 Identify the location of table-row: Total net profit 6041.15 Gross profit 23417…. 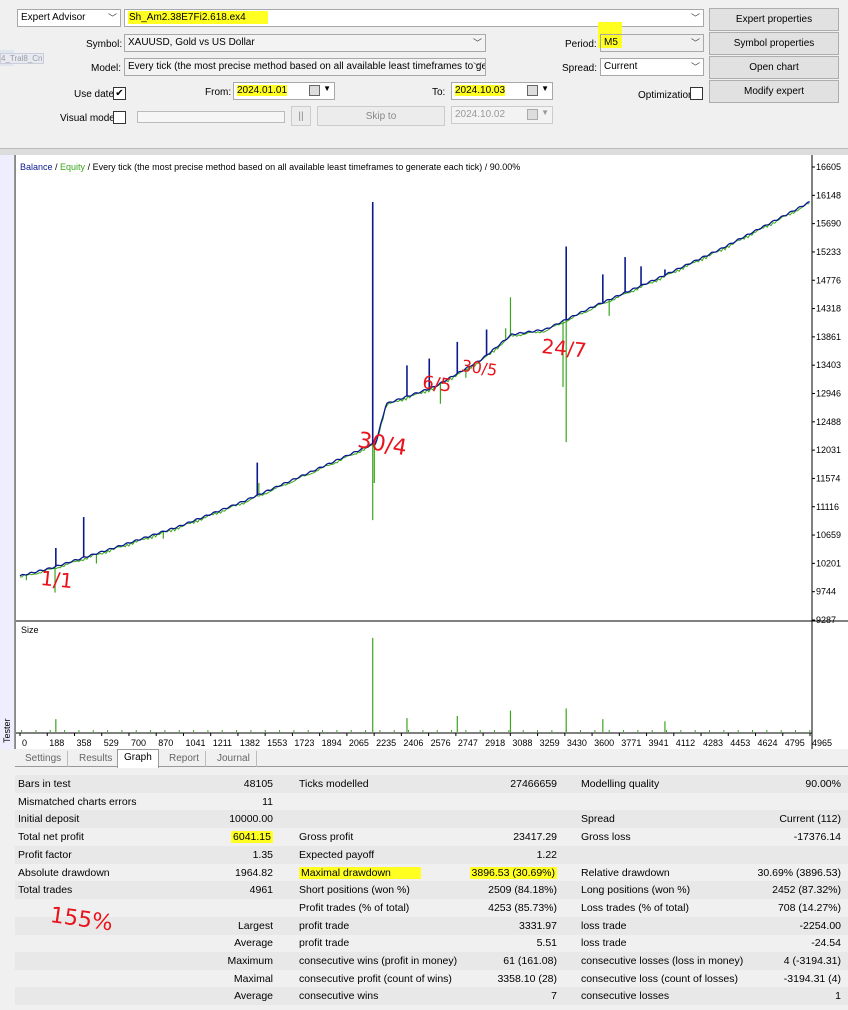
(431, 837).